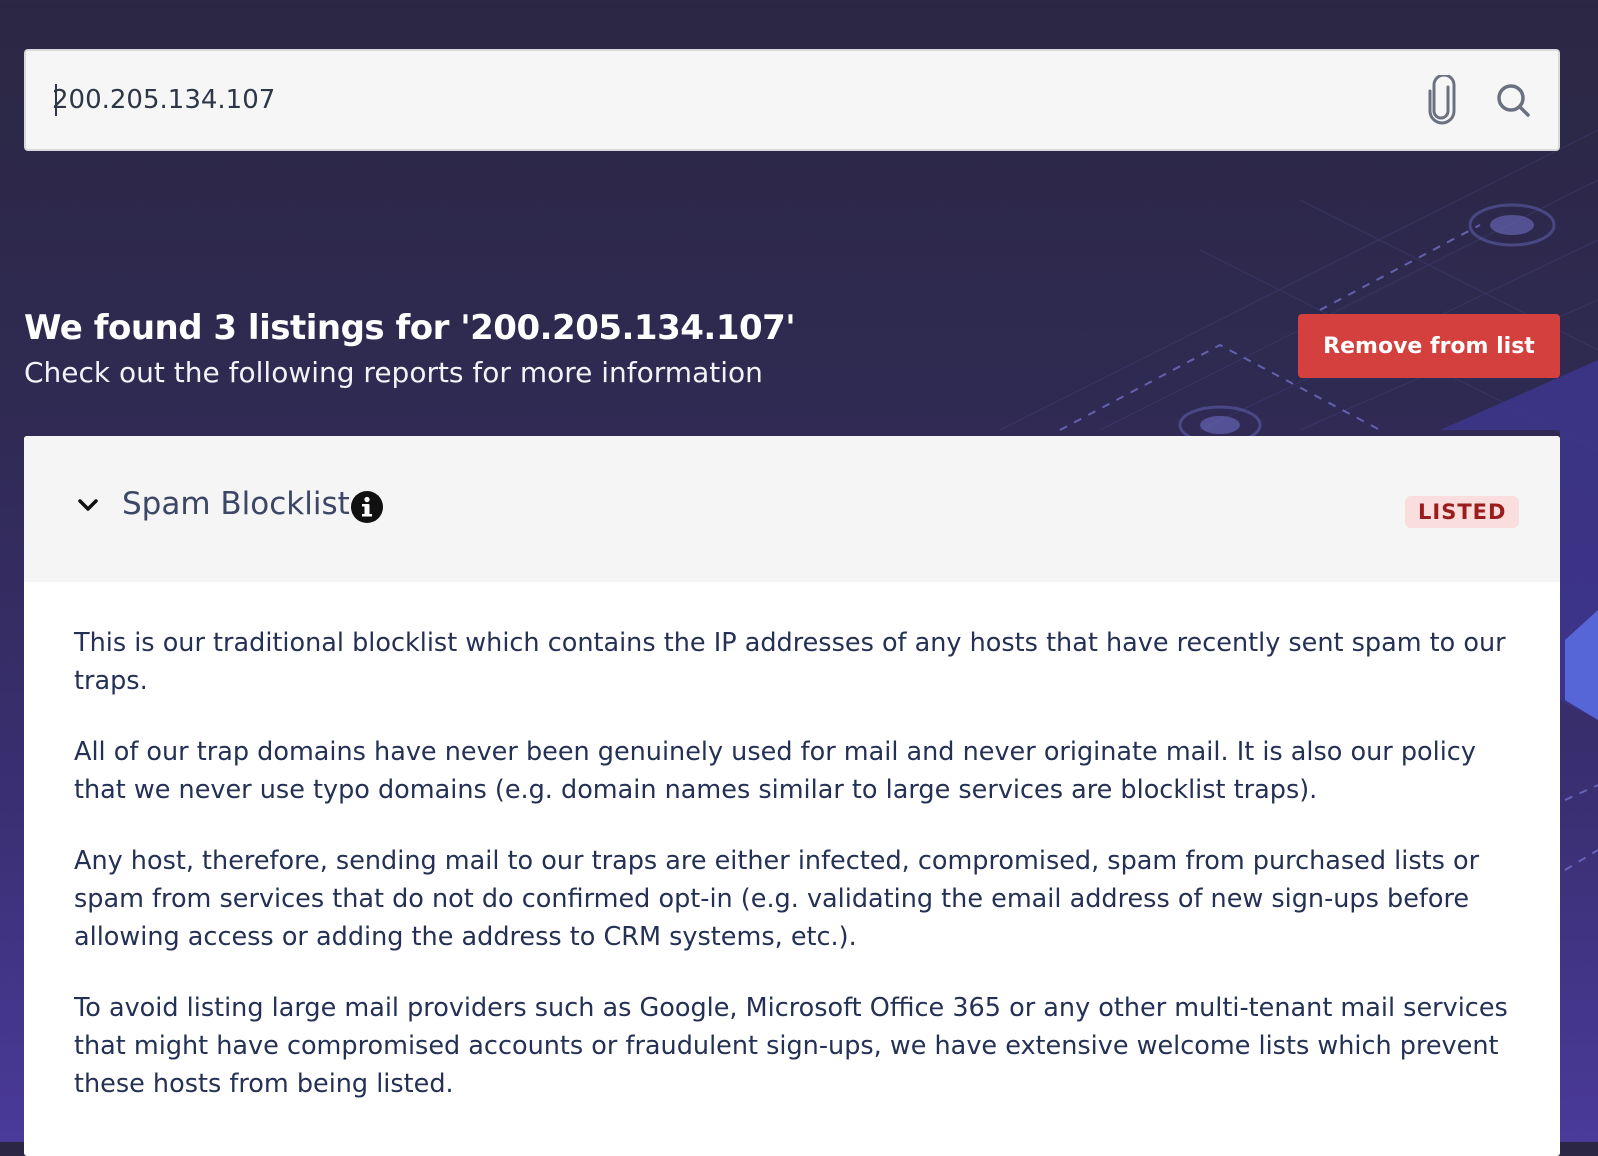  What do you see at coordinates (236, 504) in the screenshot?
I see `listing-title: Spam Blocklist` at bounding box center [236, 504].